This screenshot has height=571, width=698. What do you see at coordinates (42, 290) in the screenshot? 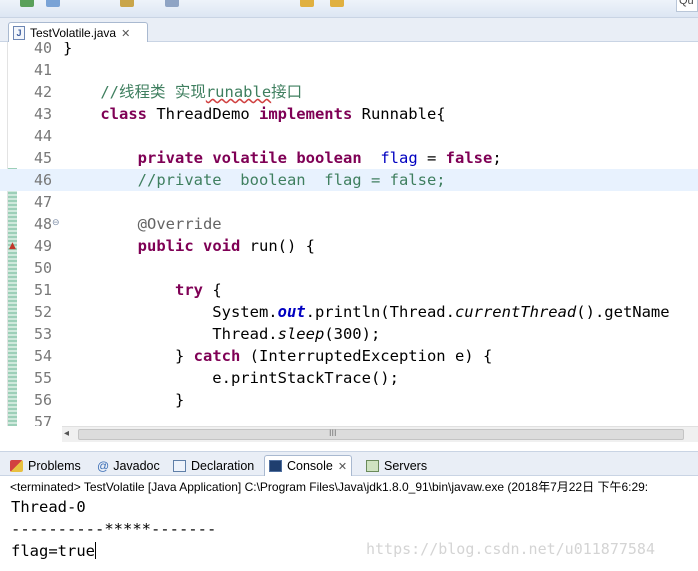
I see `line-number: 51` at bounding box center [42, 290].